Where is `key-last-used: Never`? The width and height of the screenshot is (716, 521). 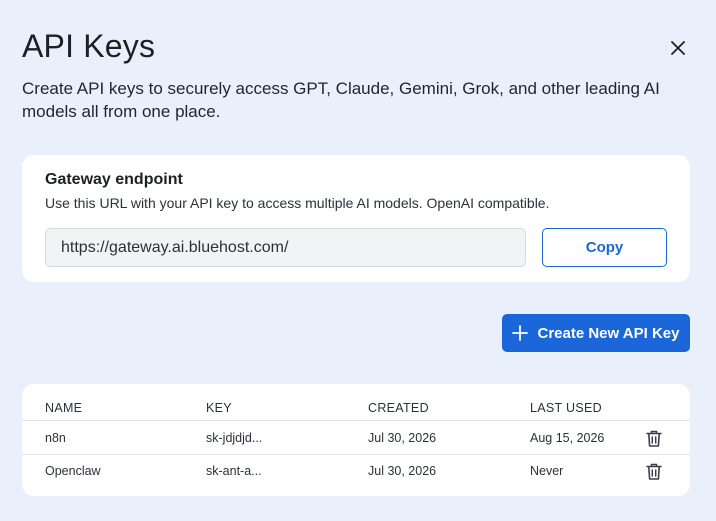
key-last-used: Never is located at coordinates (547, 471).